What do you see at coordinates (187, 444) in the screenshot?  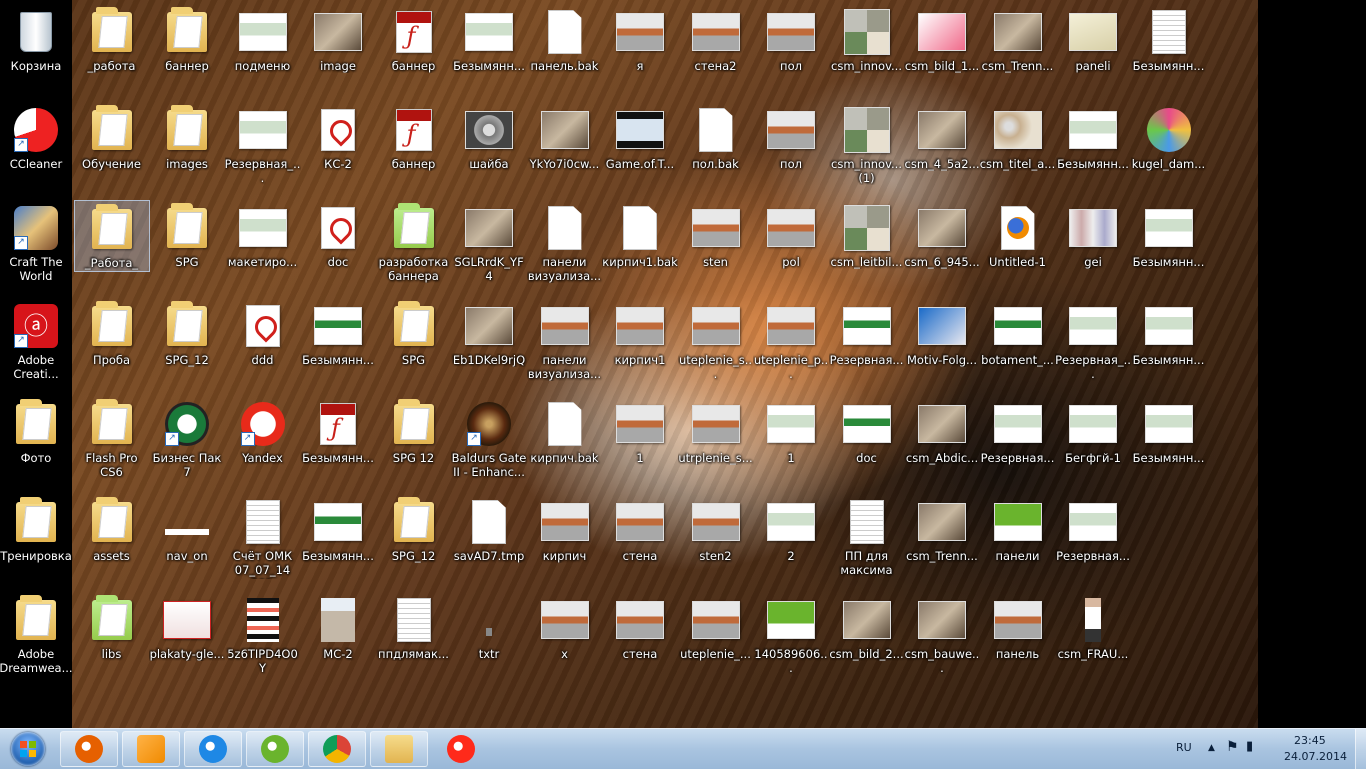 I see `desktop-icon-бизнес-пак-7: Бизнес Пак 7` at bounding box center [187, 444].